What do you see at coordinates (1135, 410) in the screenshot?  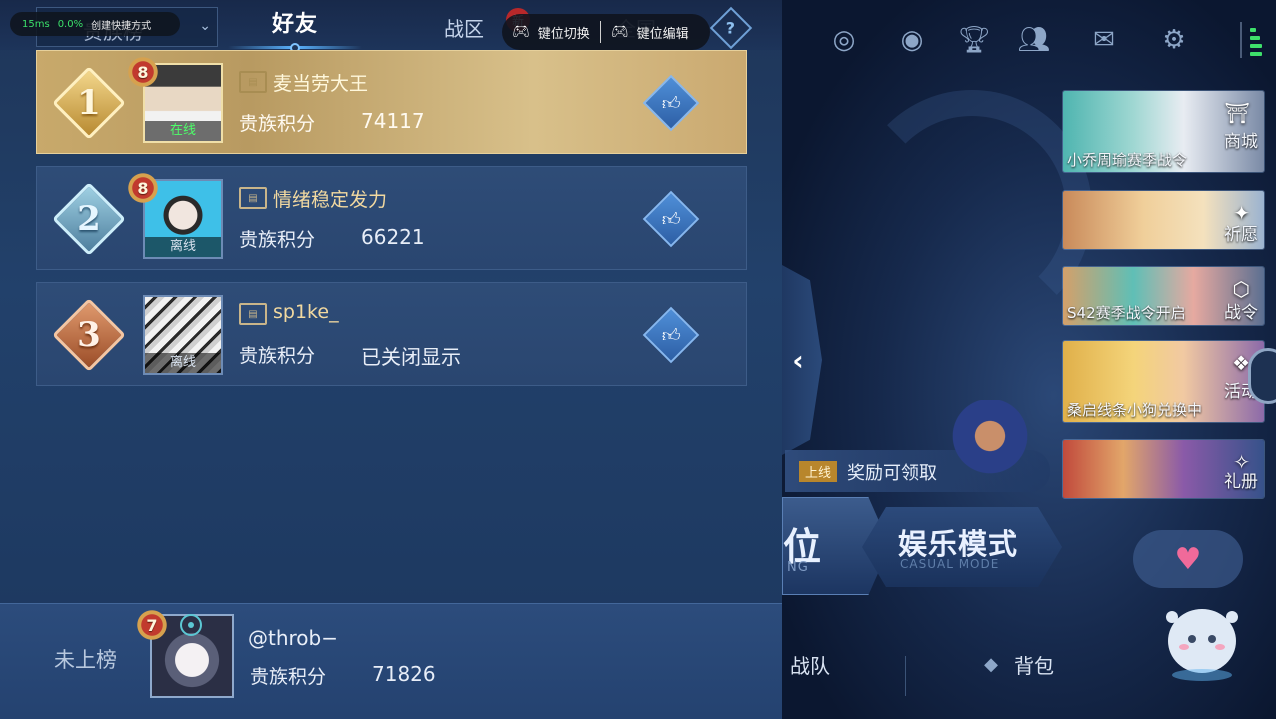 I see `promo-caption: 桑启线条小狗兑换中` at bounding box center [1135, 410].